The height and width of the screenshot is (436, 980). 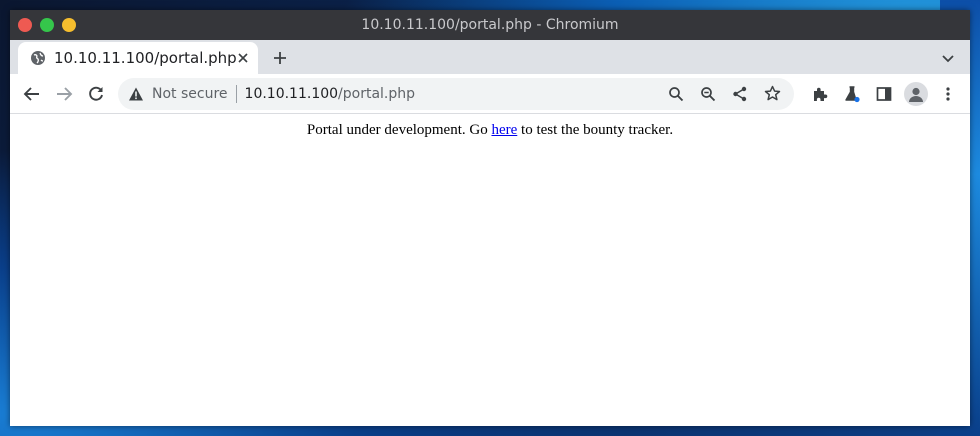 I want to click on side-panel-icon, so click(x=884, y=94).